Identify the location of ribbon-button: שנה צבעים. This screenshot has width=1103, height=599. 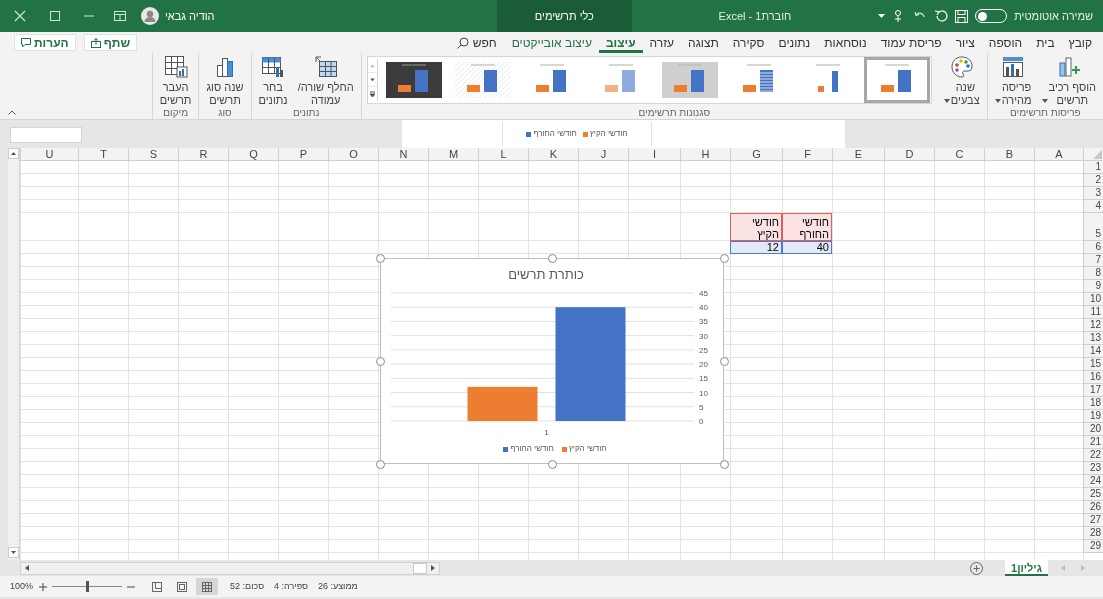
(961, 80).